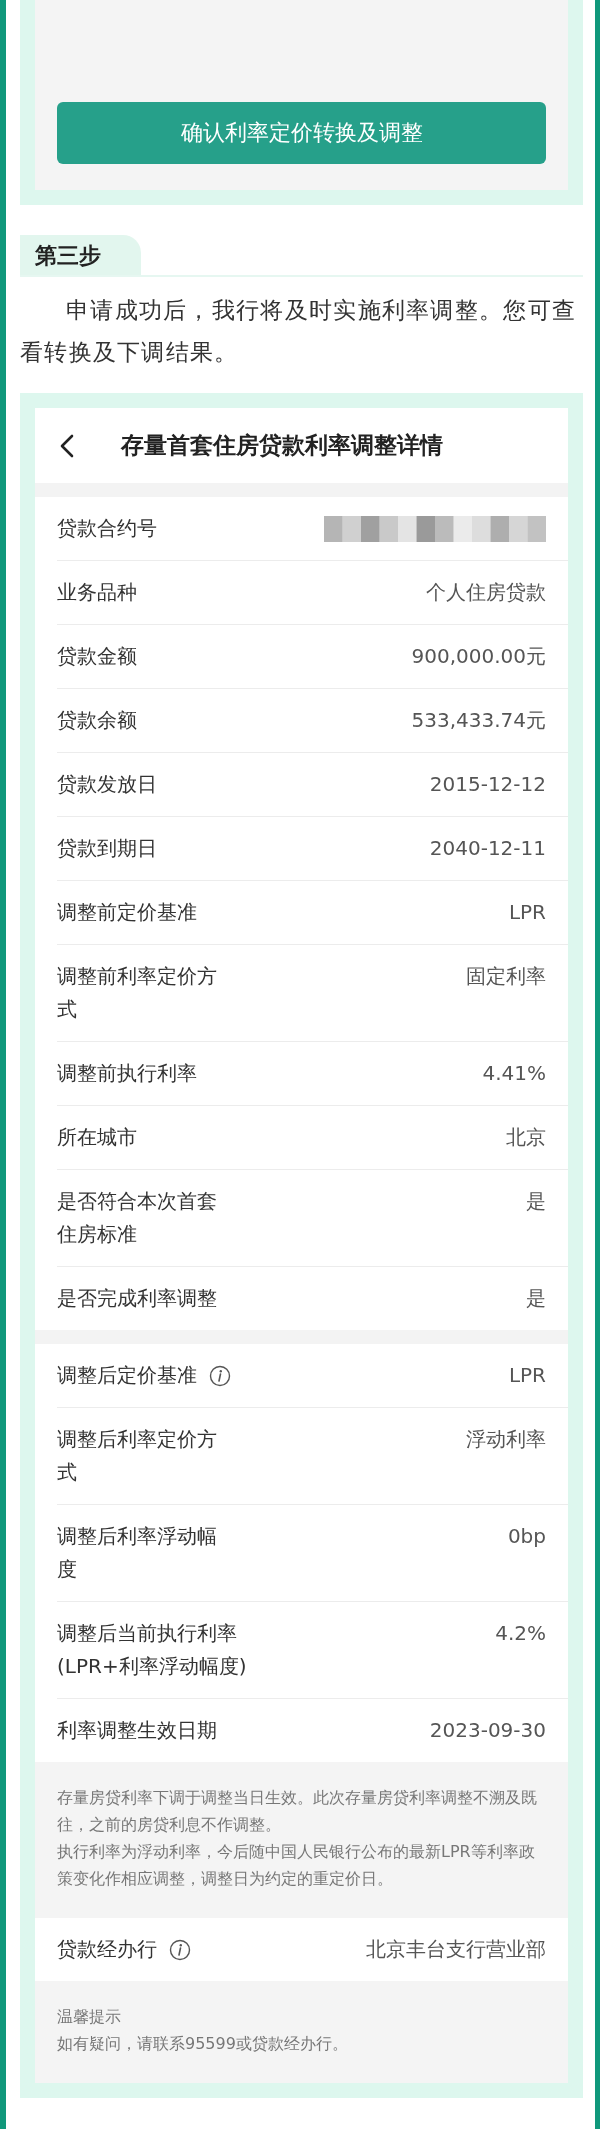 This screenshot has width=600, height=2129. Describe the element at coordinates (506, 976) in the screenshot. I see `field-value: 固定利率` at that location.